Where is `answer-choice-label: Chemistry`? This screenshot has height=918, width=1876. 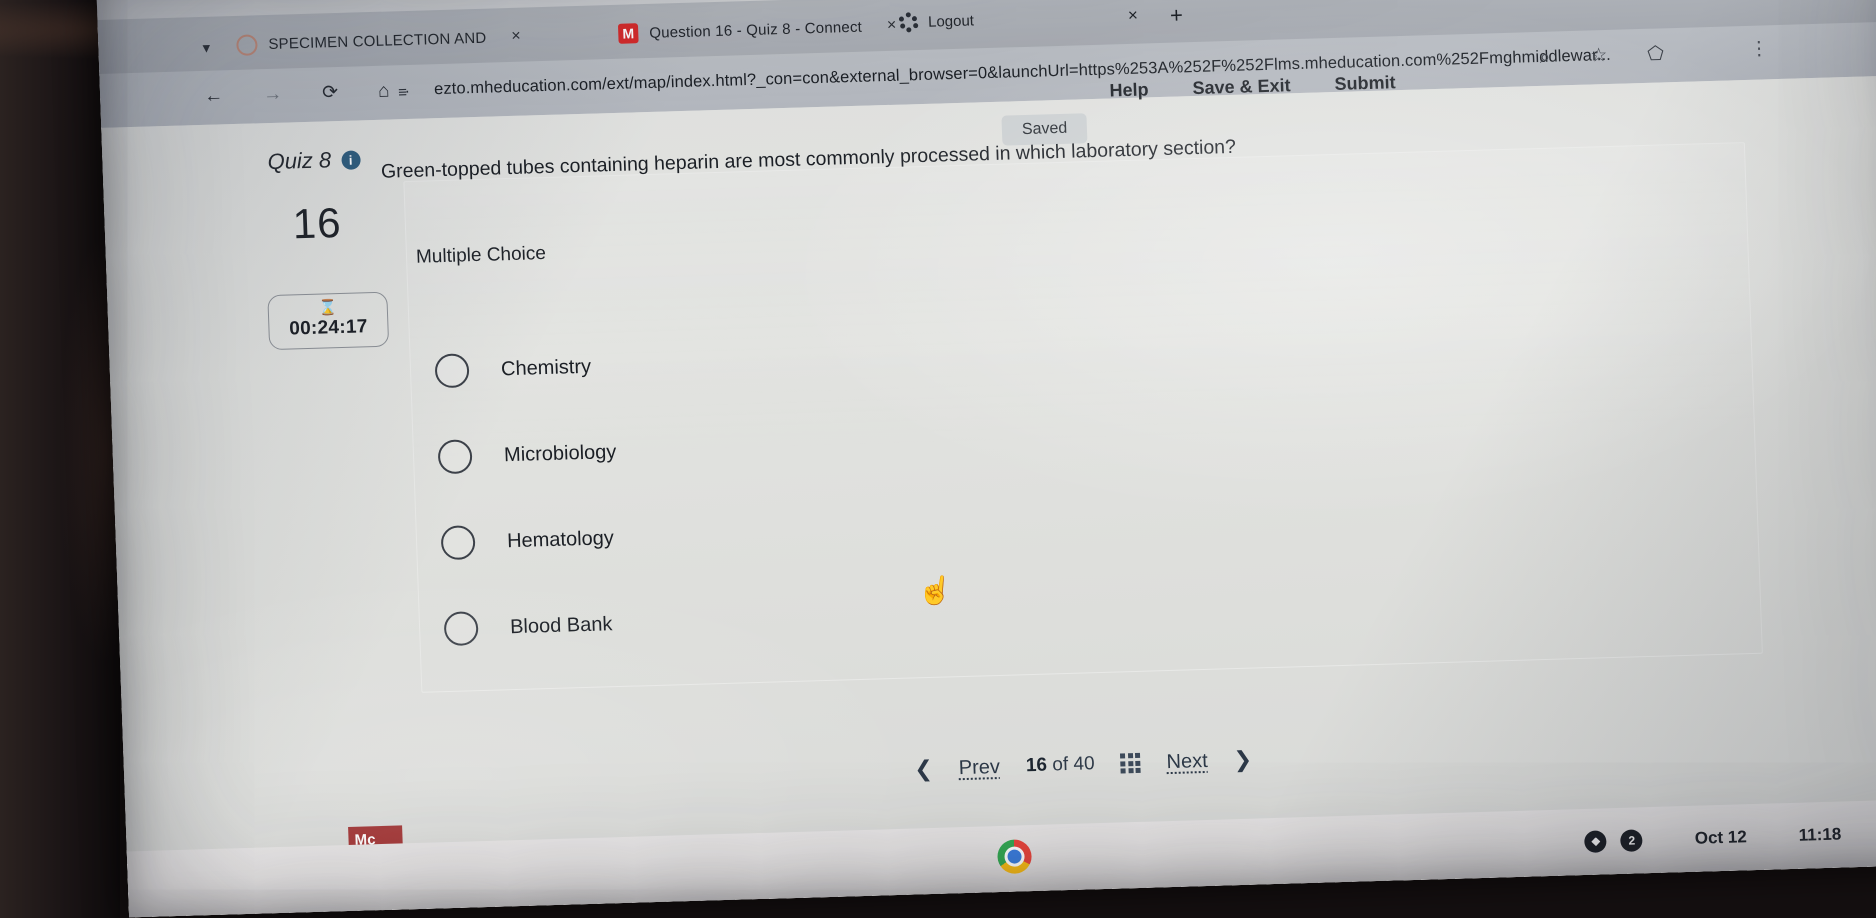 answer-choice-label: Chemistry is located at coordinates (546, 367).